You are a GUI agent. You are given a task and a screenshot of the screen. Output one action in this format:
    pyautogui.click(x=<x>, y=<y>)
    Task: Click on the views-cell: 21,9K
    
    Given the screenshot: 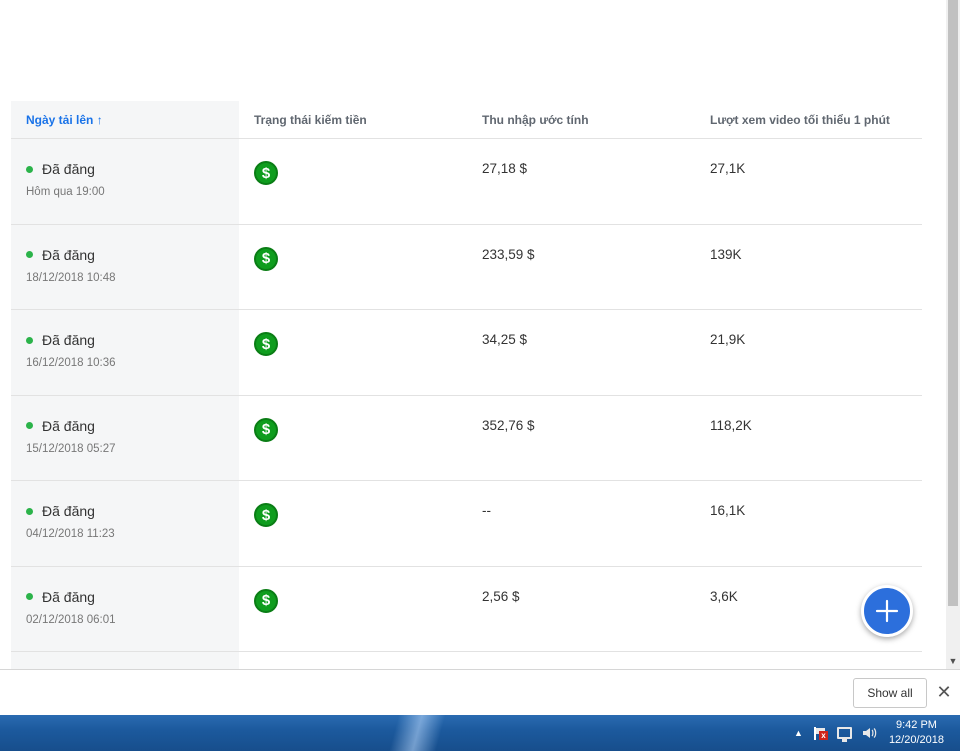 What is the action you would take?
    pyautogui.click(x=728, y=339)
    